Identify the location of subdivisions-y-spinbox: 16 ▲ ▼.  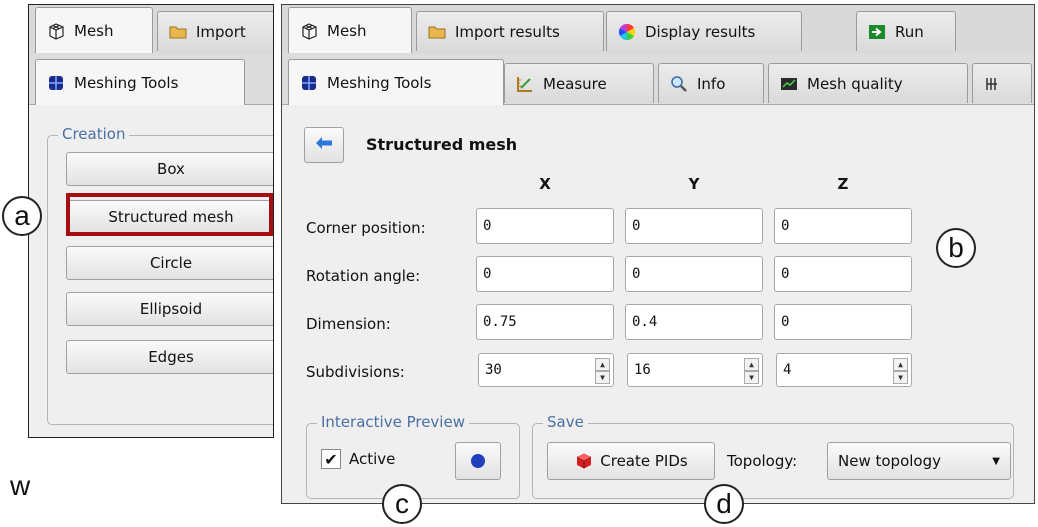
(695, 370).